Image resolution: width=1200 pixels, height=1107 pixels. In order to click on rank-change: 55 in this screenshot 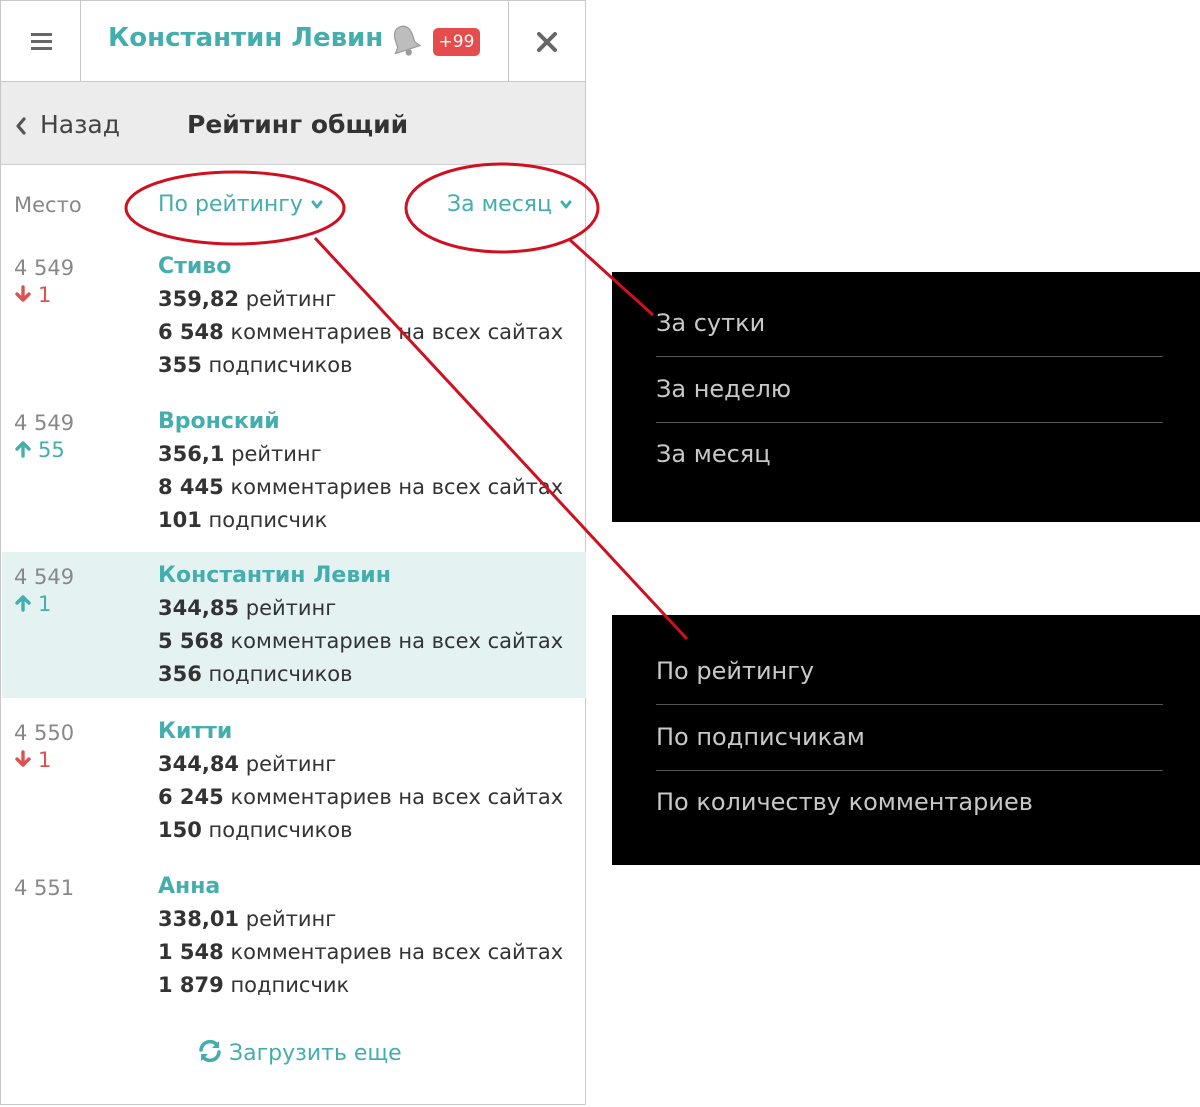, I will do `click(39, 450)`.